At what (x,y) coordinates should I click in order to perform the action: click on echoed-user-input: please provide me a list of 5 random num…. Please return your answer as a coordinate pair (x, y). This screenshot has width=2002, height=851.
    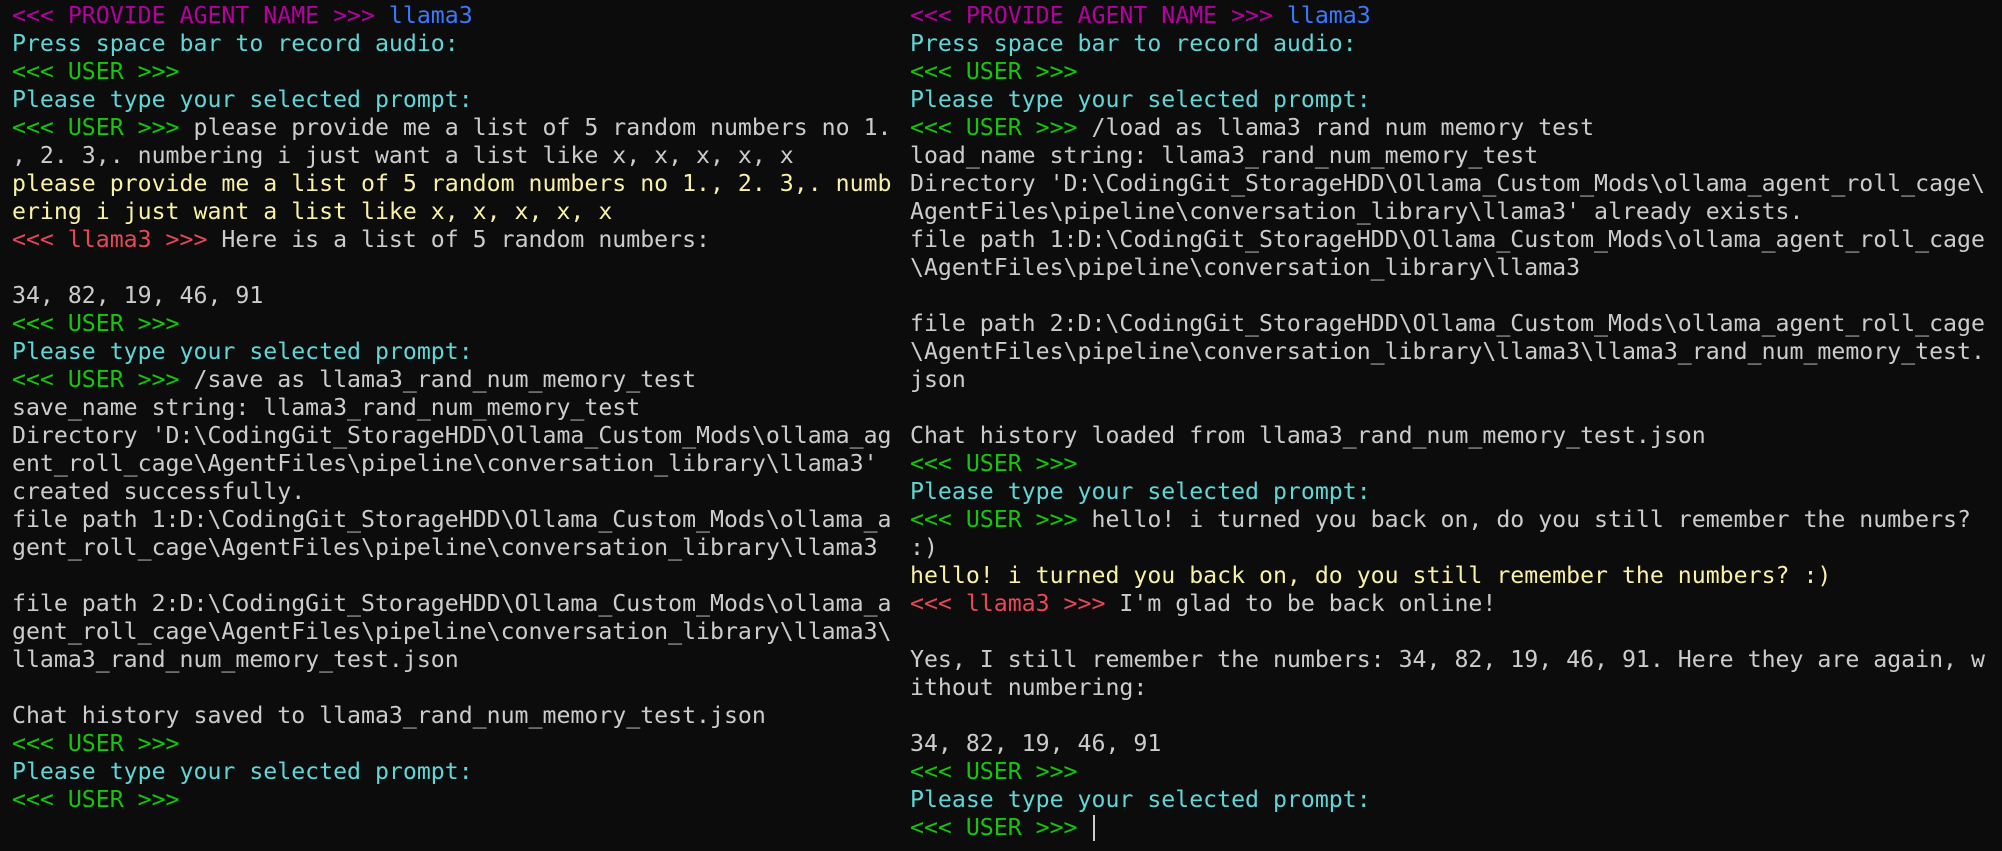
    Looking at the image, I should click on (452, 183).